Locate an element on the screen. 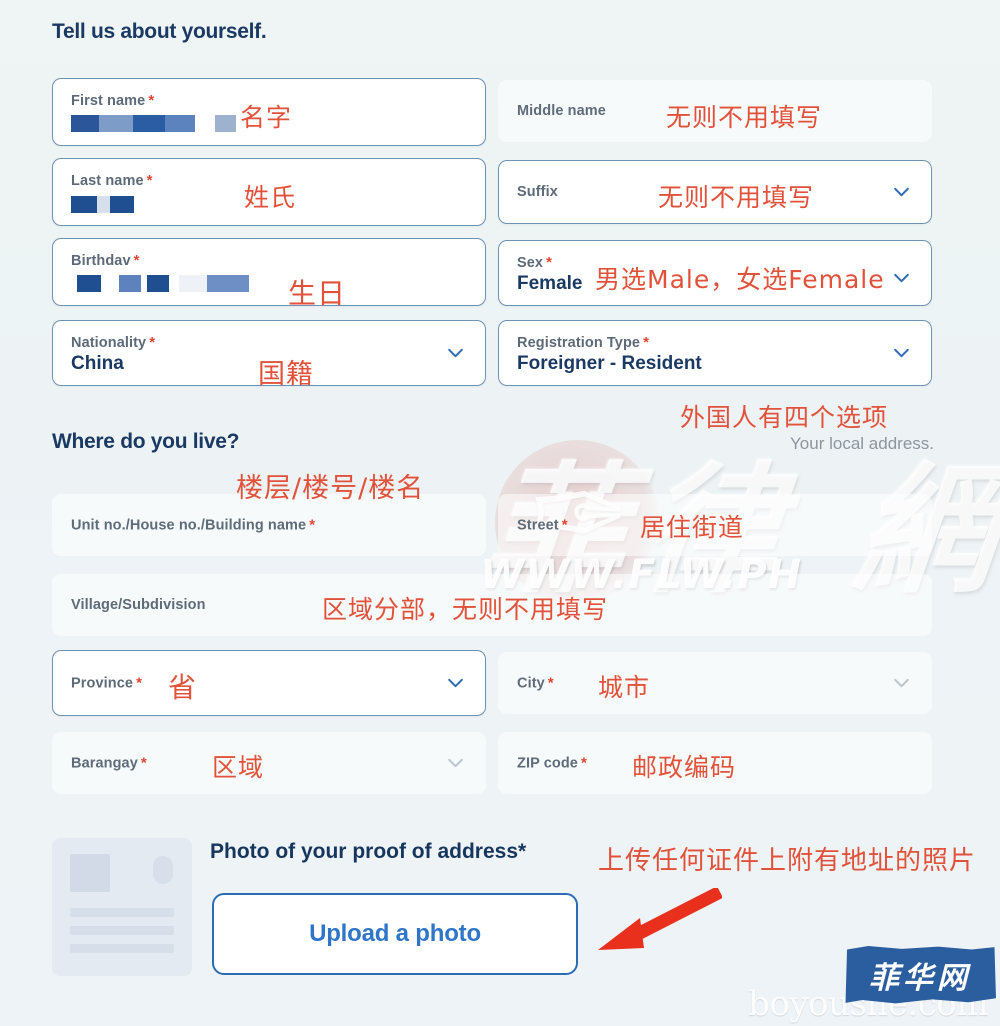 This screenshot has width=1000, height=1026. upload-annotation: 上传任何证件上附有地址的照片 is located at coordinates (787, 861).